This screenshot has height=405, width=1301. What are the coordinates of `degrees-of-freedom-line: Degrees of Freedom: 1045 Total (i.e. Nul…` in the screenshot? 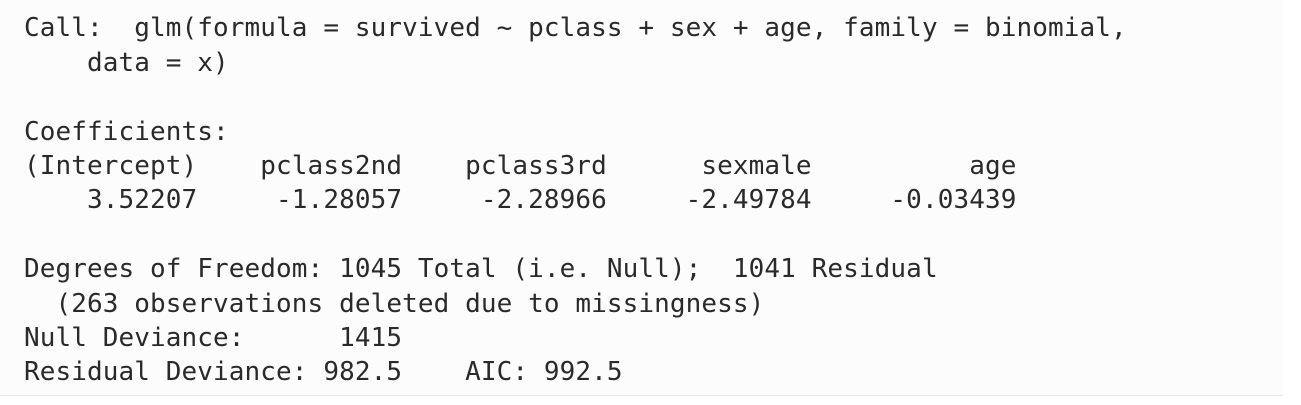 It's located at (481, 269).